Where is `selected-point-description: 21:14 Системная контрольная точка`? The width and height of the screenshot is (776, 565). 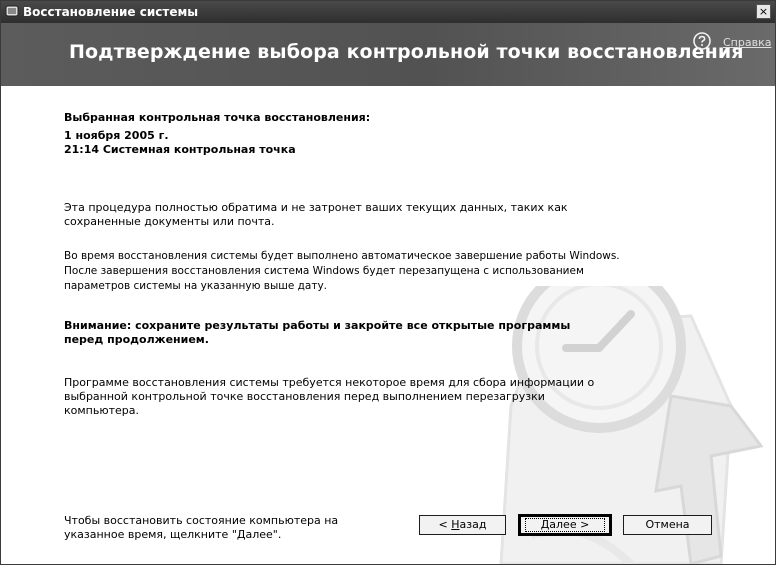
selected-point-description: 21:14 Системная контрольная точка is located at coordinates (180, 149).